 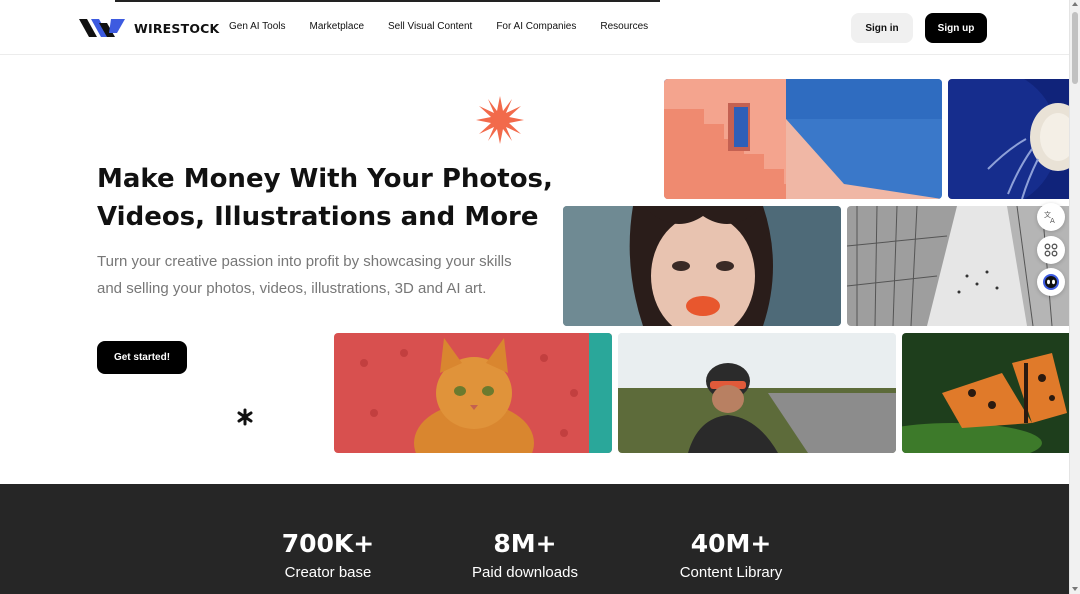 I want to click on photo-tile-butterfly, so click(x=987, y=393).